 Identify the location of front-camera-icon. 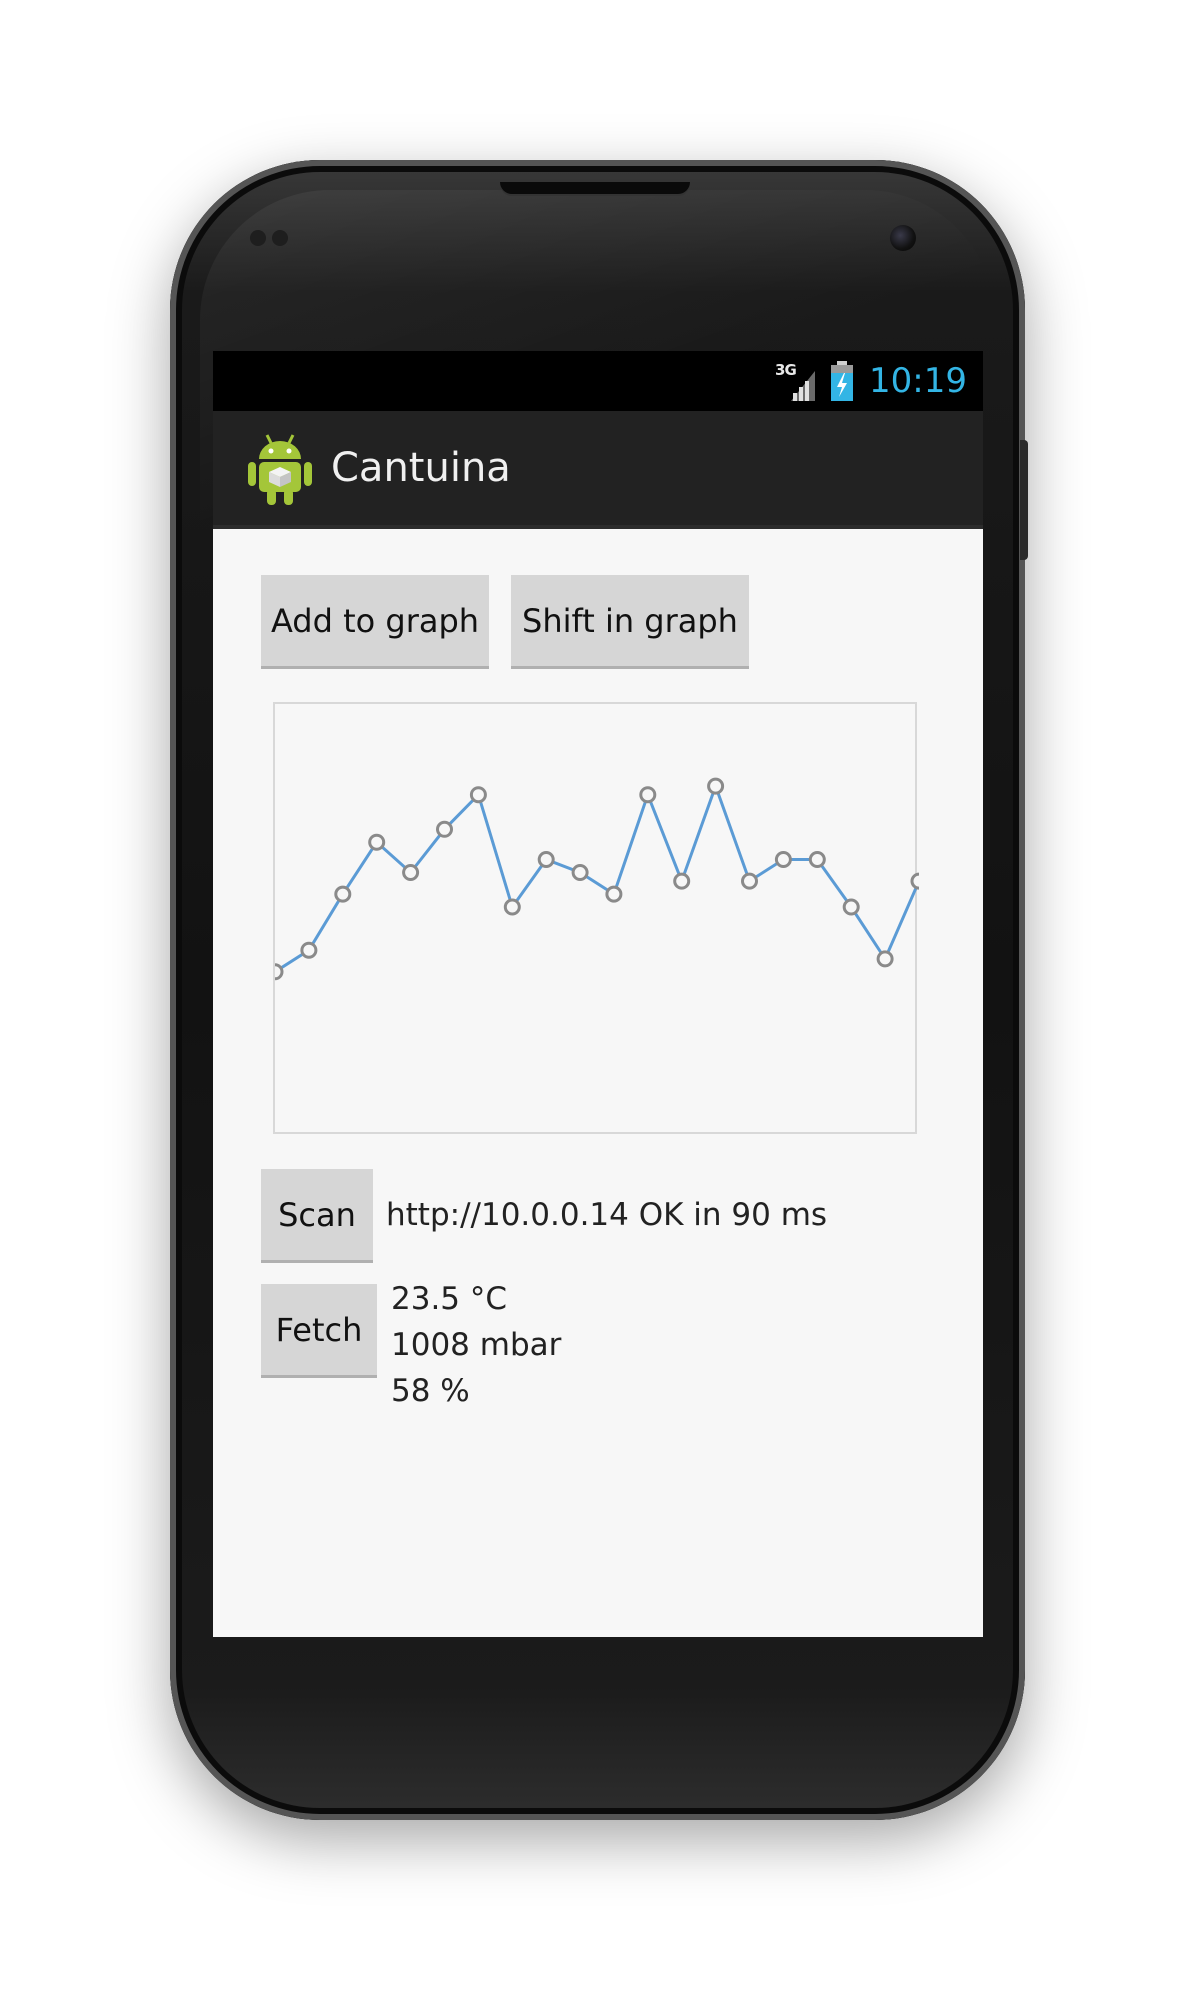
(903, 238).